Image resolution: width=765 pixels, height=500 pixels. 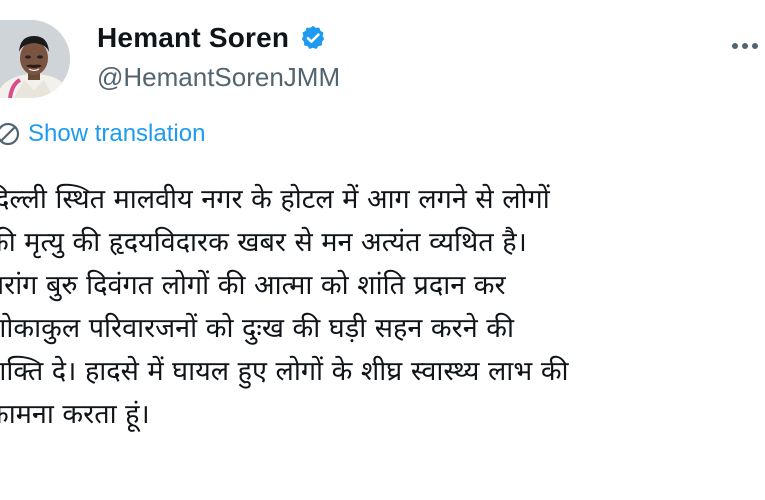 What do you see at coordinates (11, 134) in the screenshot?
I see `translate-globe-icon` at bounding box center [11, 134].